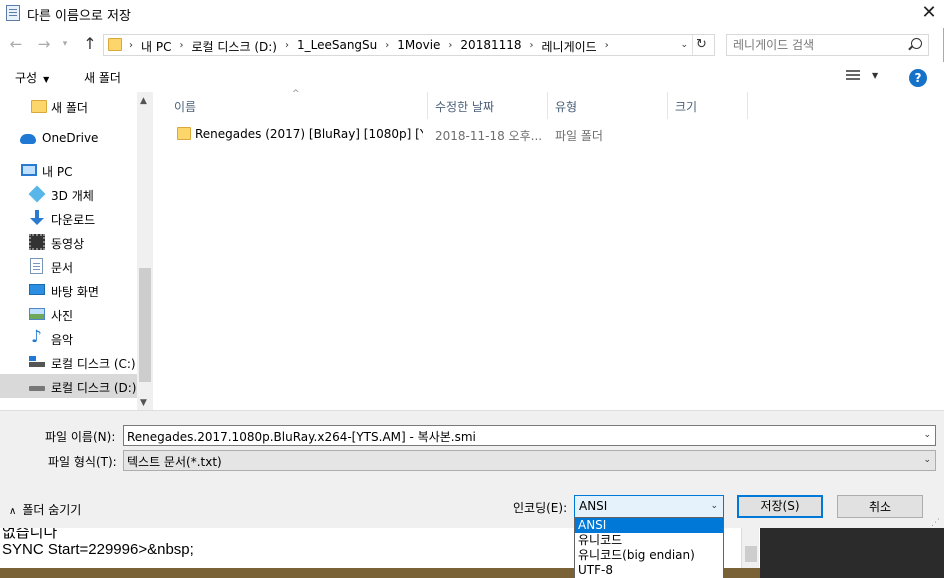 The height and width of the screenshot is (578, 944). Describe the element at coordinates (145, 251) in the screenshot. I see `navigation-pane-scrollbar: ▲ ▼` at that location.